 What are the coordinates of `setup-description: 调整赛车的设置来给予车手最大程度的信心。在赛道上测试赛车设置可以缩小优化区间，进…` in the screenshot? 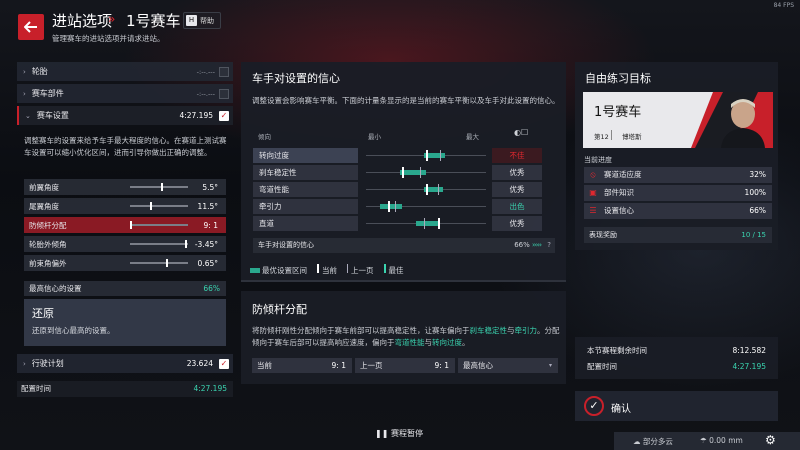 It's located at (125, 146).